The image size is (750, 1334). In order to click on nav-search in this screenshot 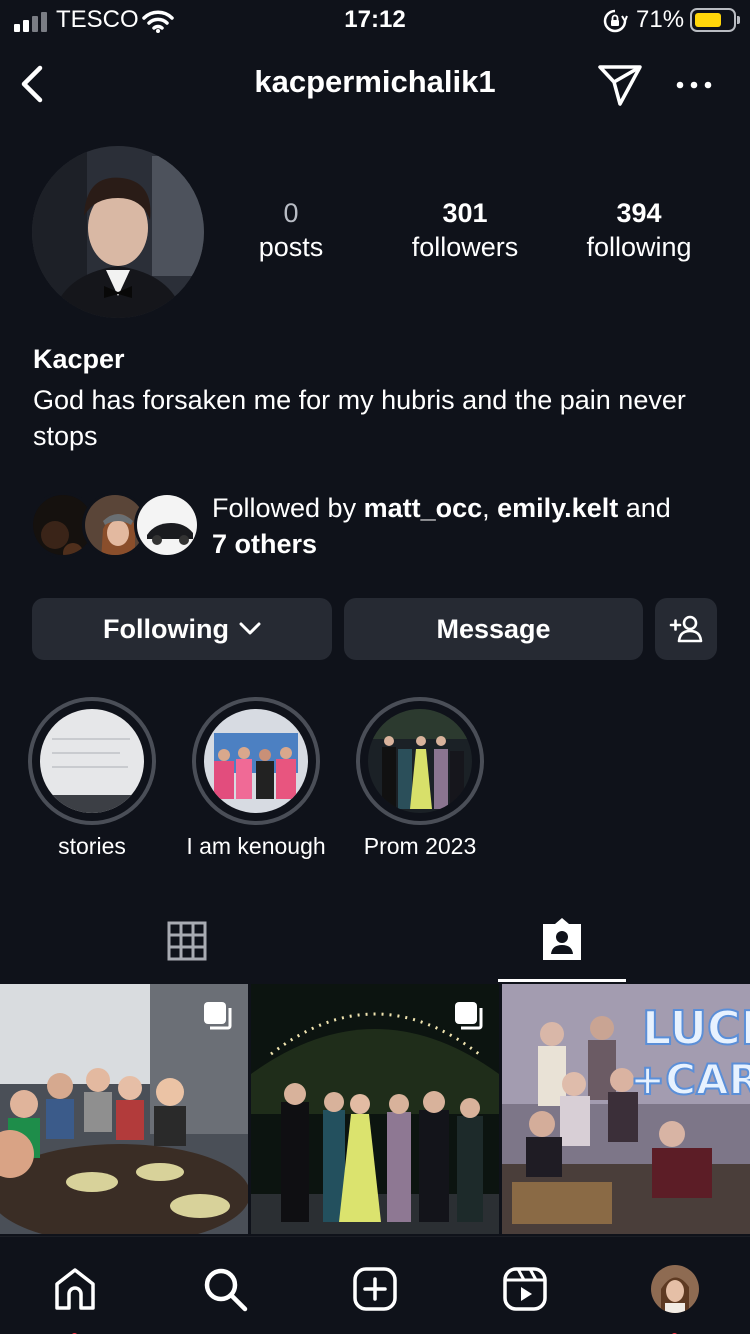, I will do `click(225, 1289)`.